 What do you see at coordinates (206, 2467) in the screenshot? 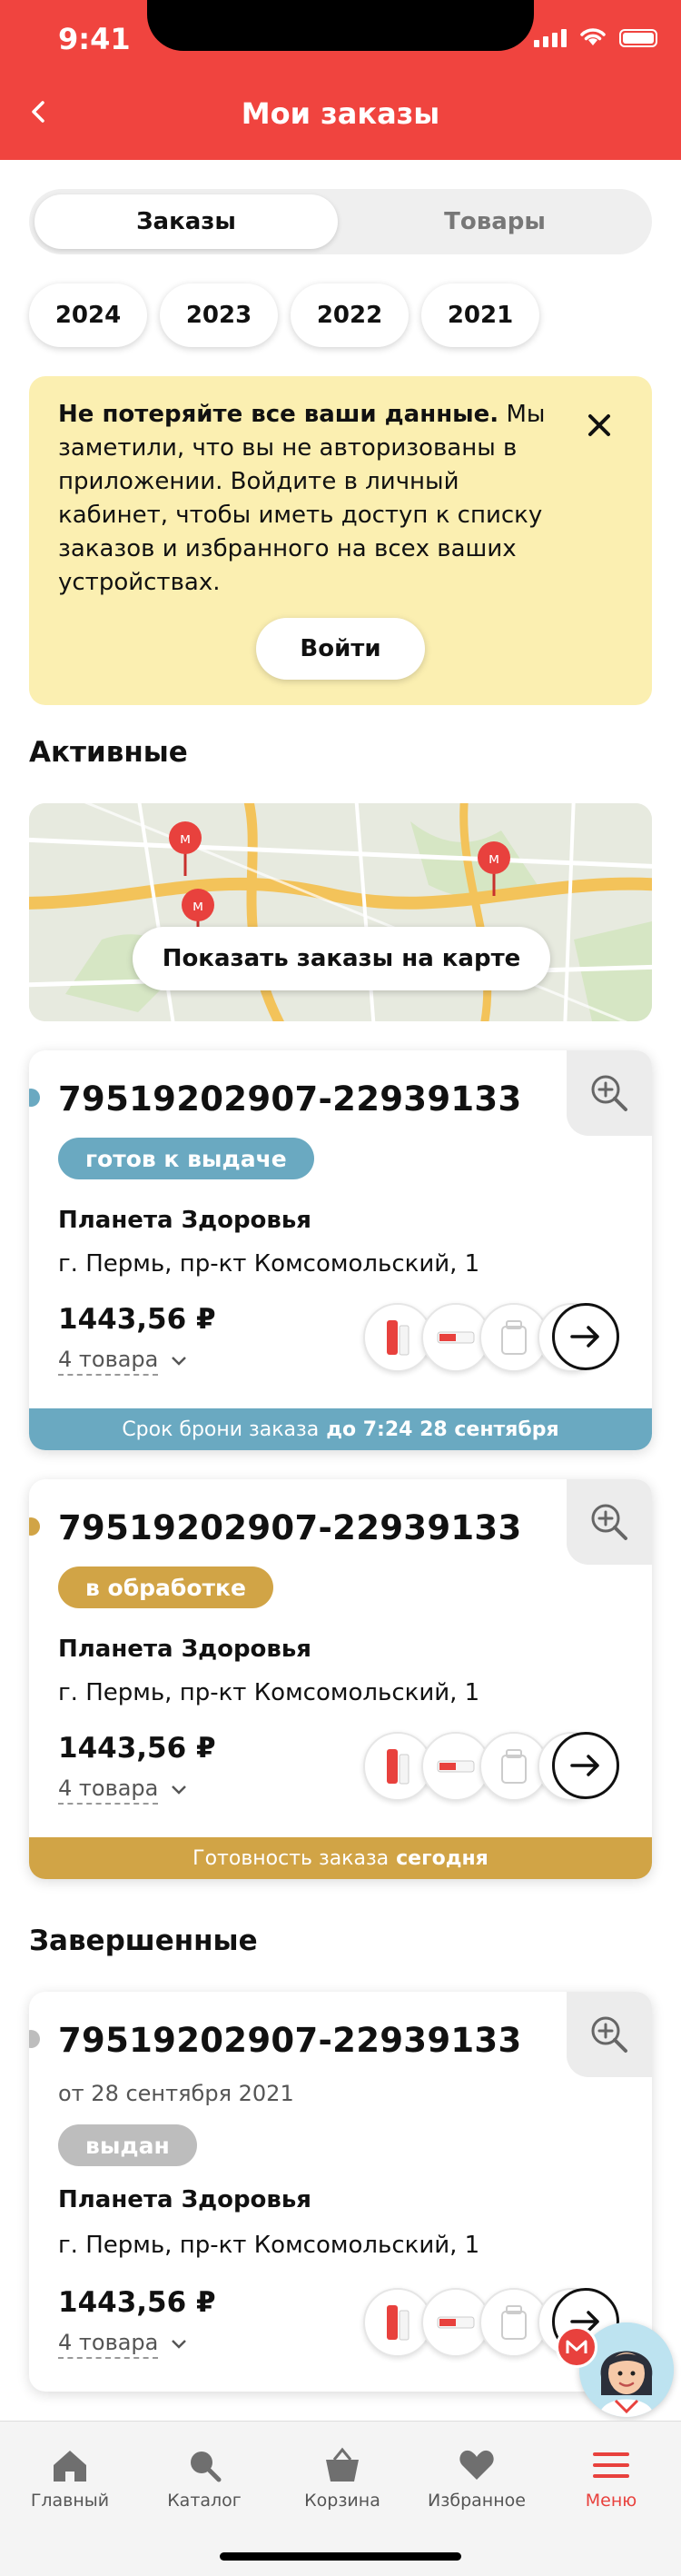
I see `search-icon` at bounding box center [206, 2467].